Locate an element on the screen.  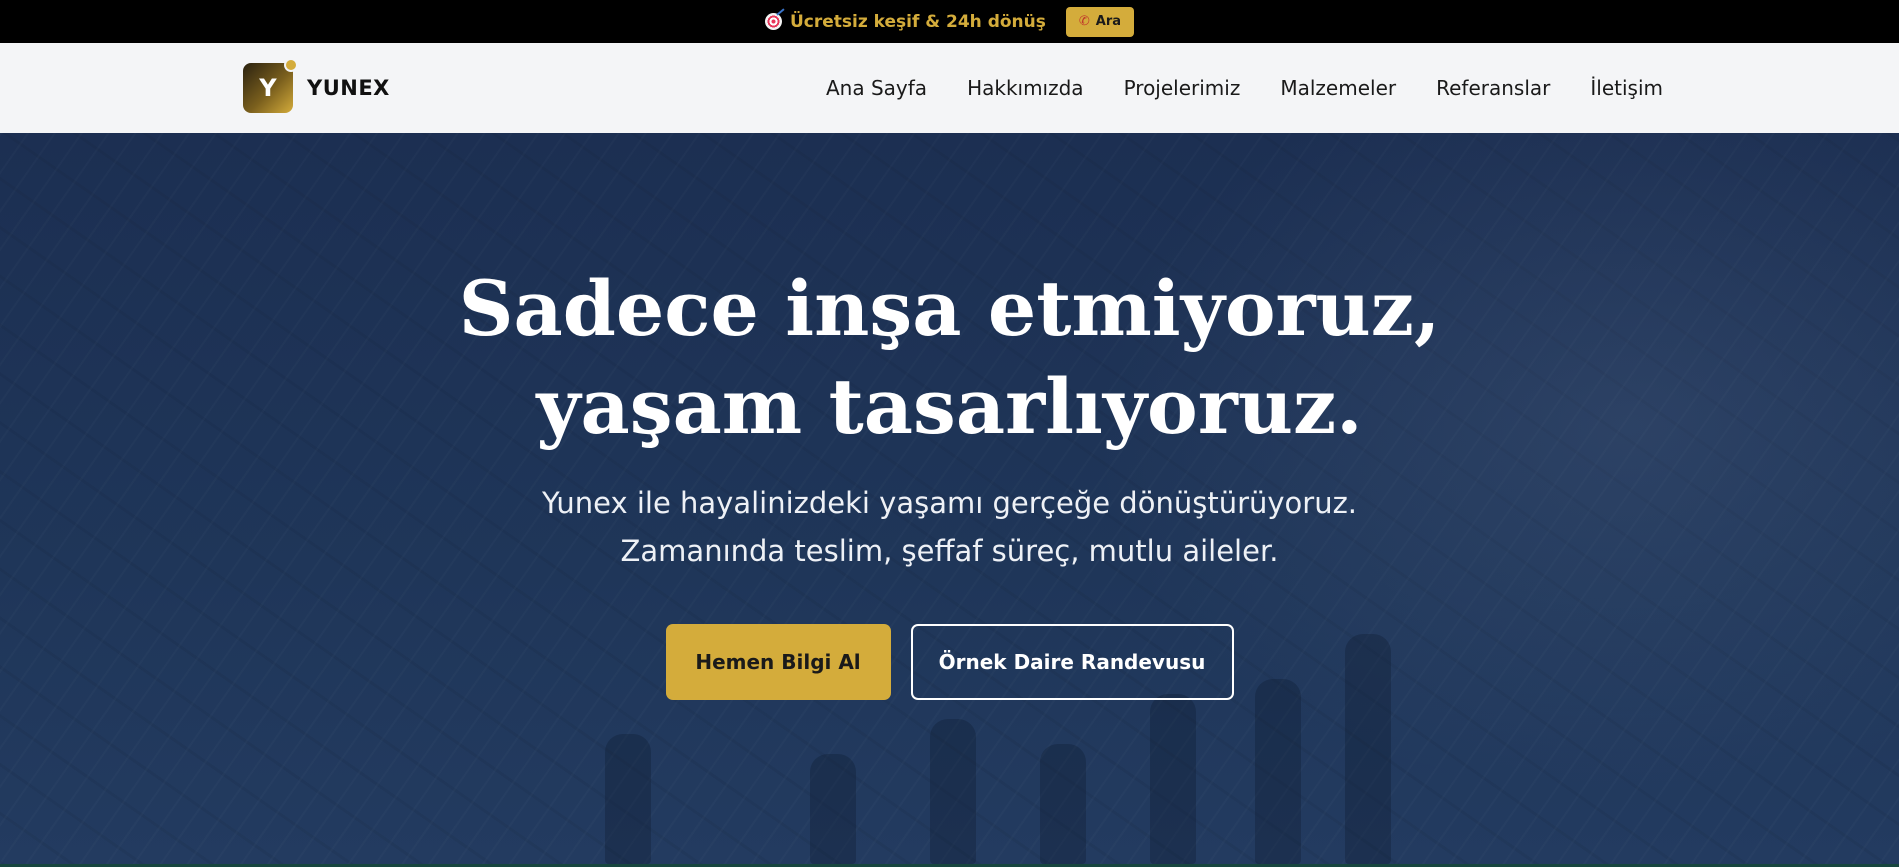
nav-item-hakkimizda: Hakkımızda is located at coordinates (1025, 88).